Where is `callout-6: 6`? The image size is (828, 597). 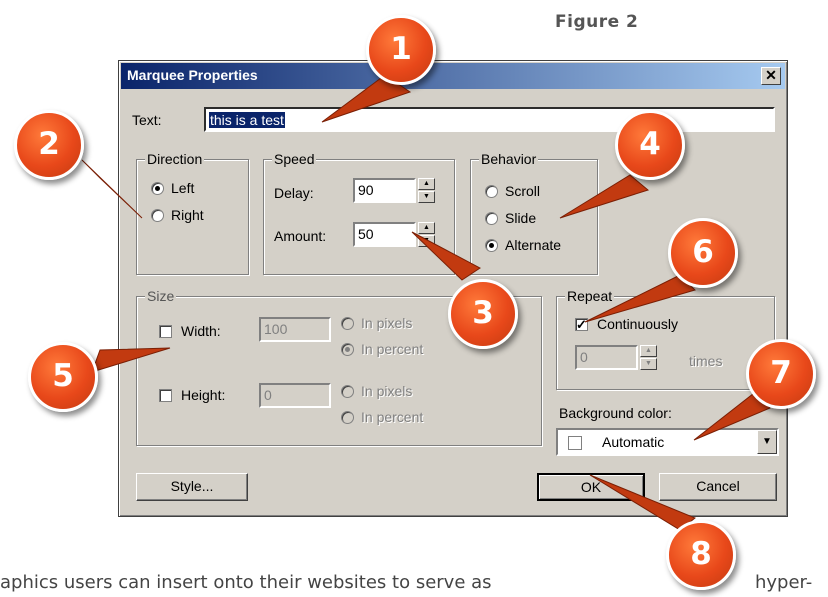 callout-6: 6 is located at coordinates (703, 253).